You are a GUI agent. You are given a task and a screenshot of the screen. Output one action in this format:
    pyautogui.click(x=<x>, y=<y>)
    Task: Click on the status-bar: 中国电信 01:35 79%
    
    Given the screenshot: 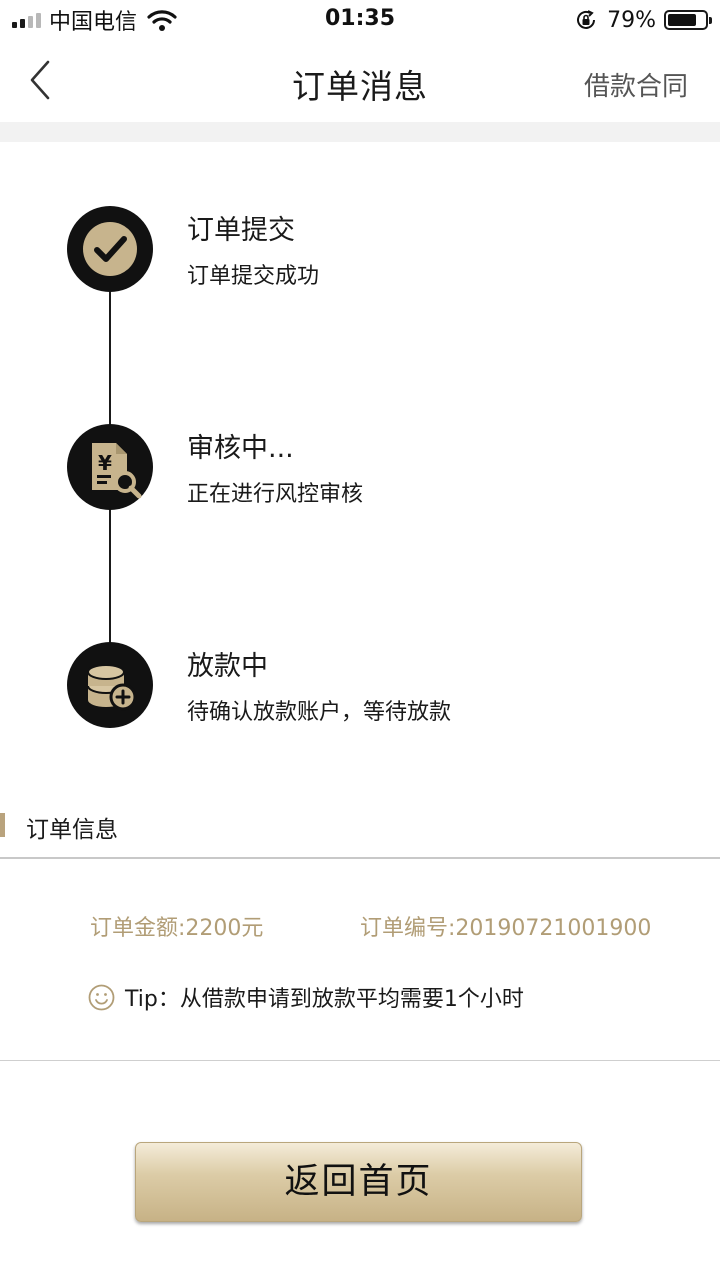 What is the action you would take?
    pyautogui.click(x=360, y=20)
    